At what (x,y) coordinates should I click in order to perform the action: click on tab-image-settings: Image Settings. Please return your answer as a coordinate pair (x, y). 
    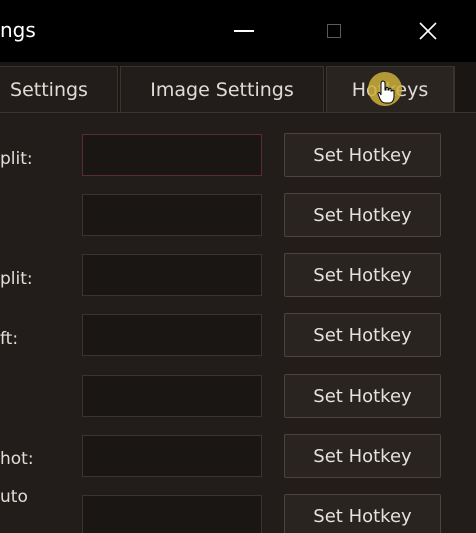
    Looking at the image, I should click on (222, 89).